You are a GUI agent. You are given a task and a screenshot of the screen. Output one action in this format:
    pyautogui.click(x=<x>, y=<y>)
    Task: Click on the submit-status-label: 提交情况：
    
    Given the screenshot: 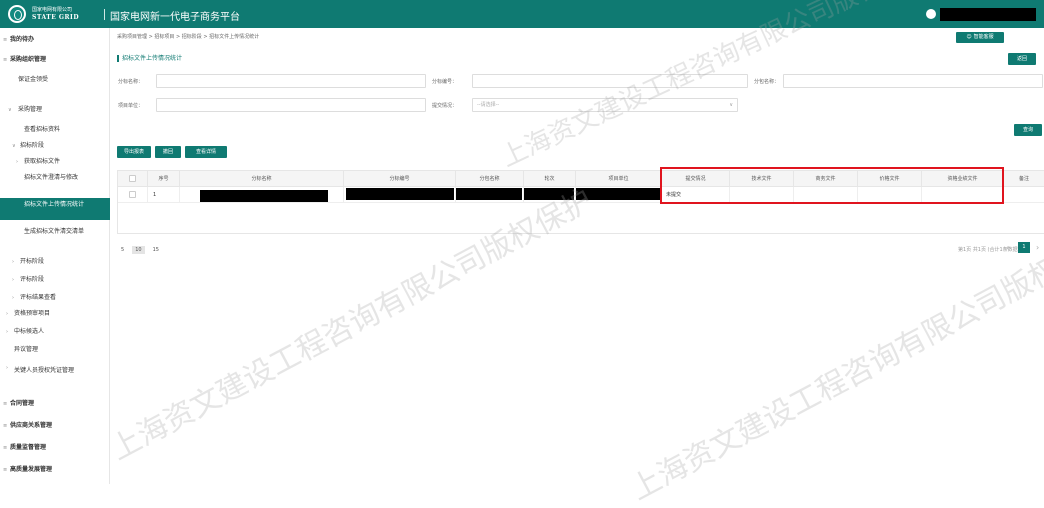 What is the action you would take?
    pyautogui.click(x=445, y=106)
    